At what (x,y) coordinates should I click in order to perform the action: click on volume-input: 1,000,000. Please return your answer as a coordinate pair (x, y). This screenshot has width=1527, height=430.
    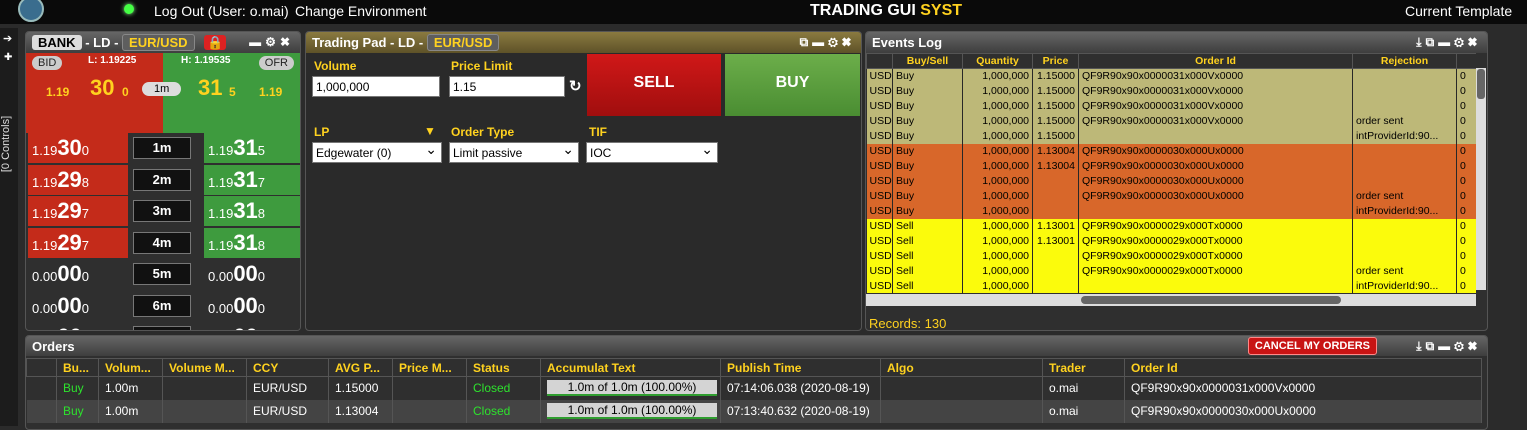
    Looking at the image, I should click on (376, 86).